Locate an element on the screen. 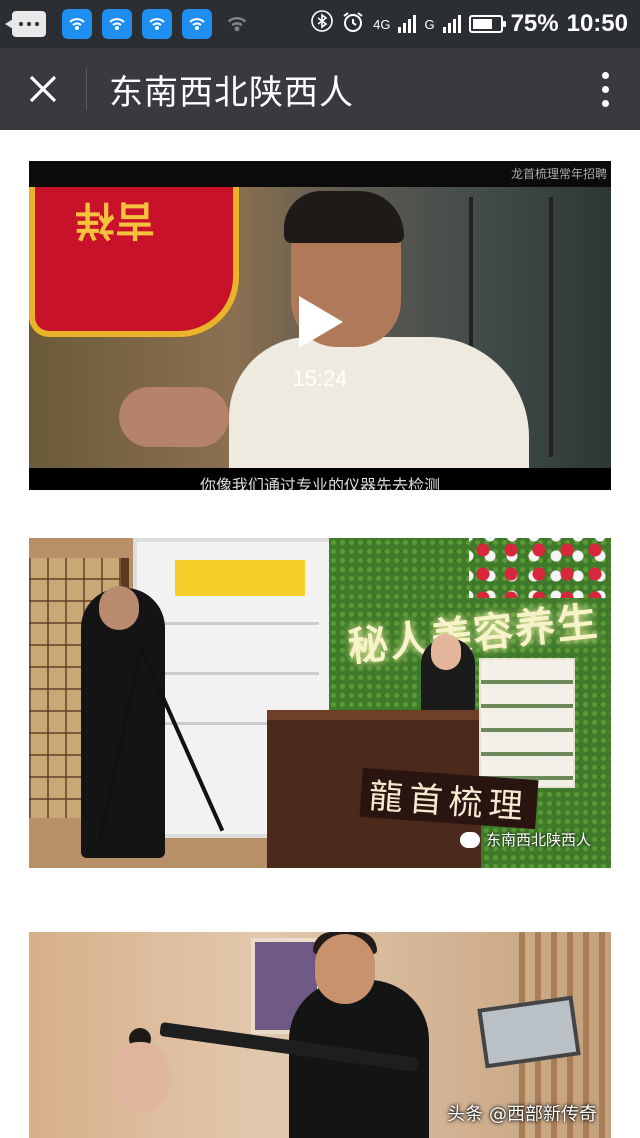  video-top-bar: 龙首梳理常年招聘 is located at coordinates (320, 174).